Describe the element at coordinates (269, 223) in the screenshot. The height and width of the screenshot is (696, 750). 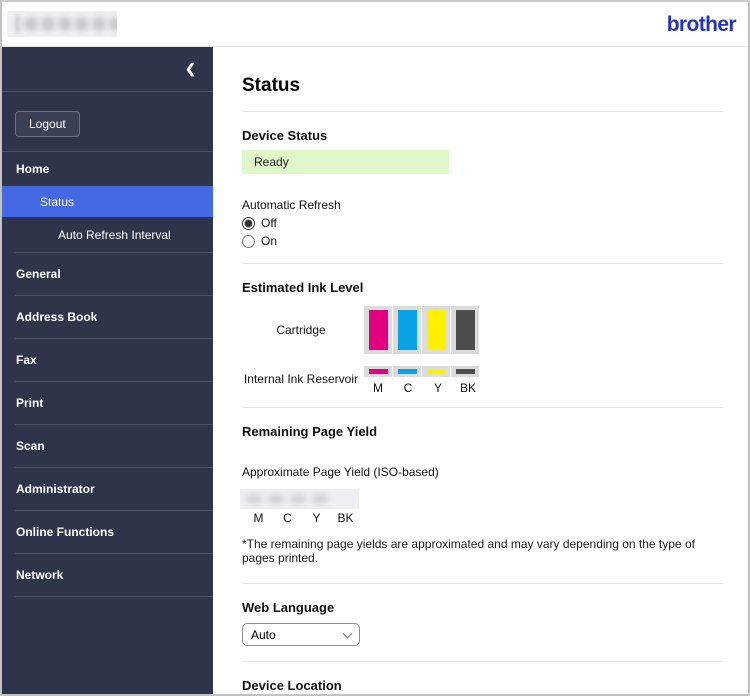
I see `auto-refresh-off-label: Off` at that location.